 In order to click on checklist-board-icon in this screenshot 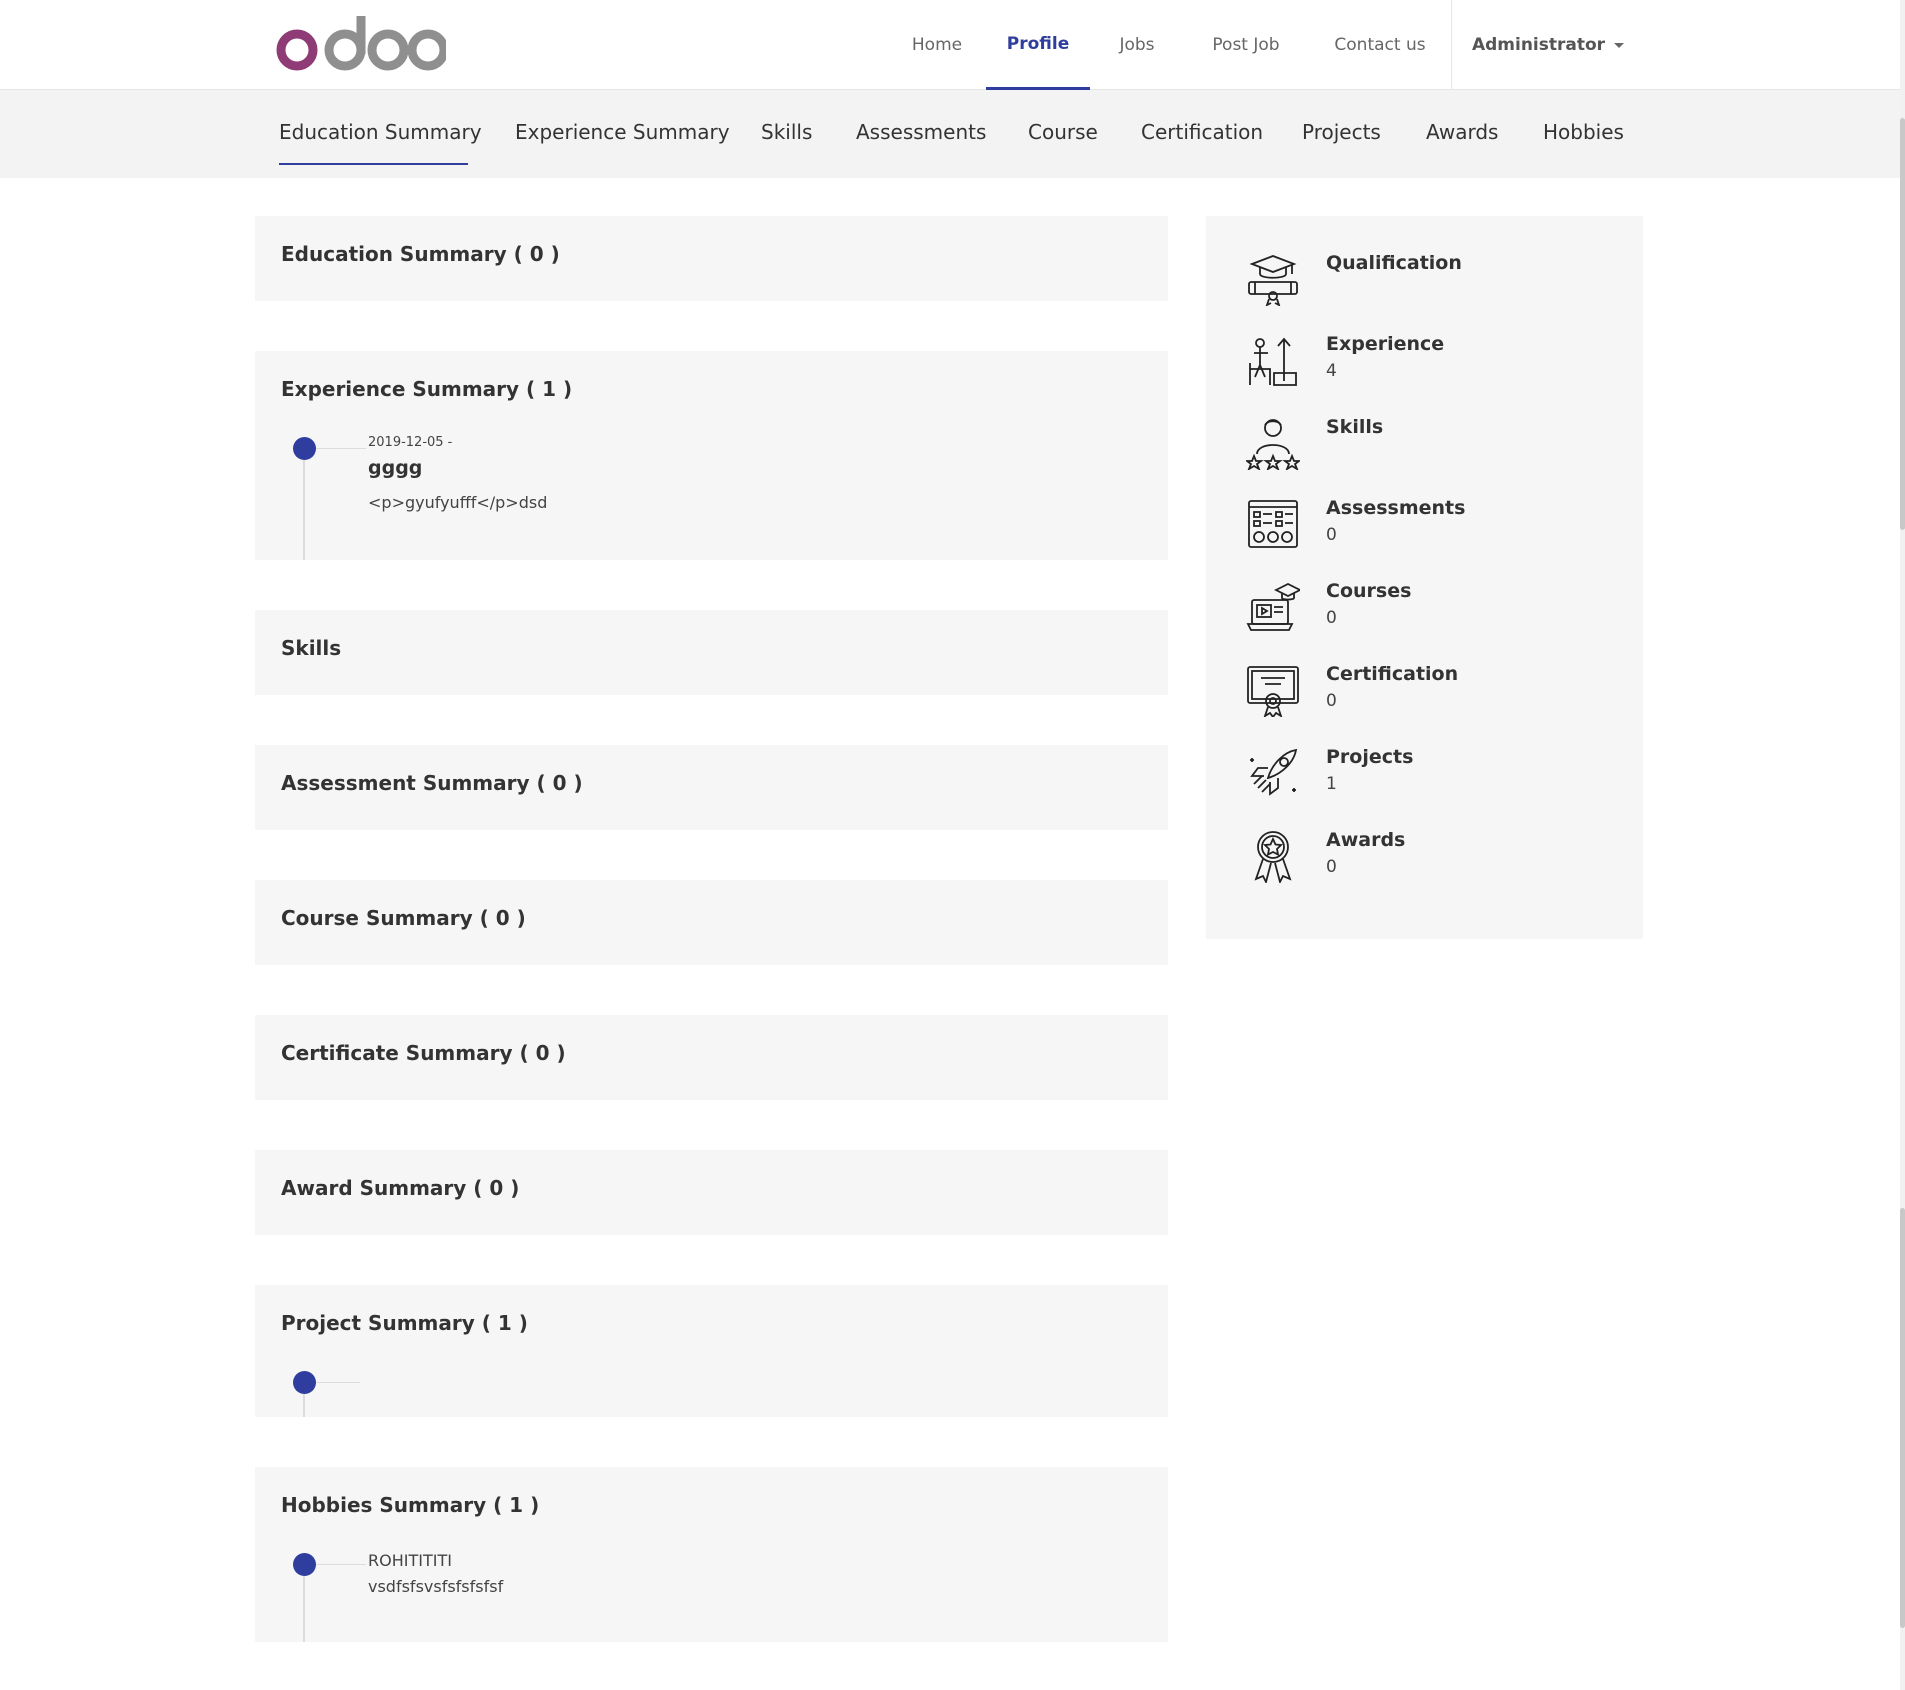, I will do `click(1273, 524)`.